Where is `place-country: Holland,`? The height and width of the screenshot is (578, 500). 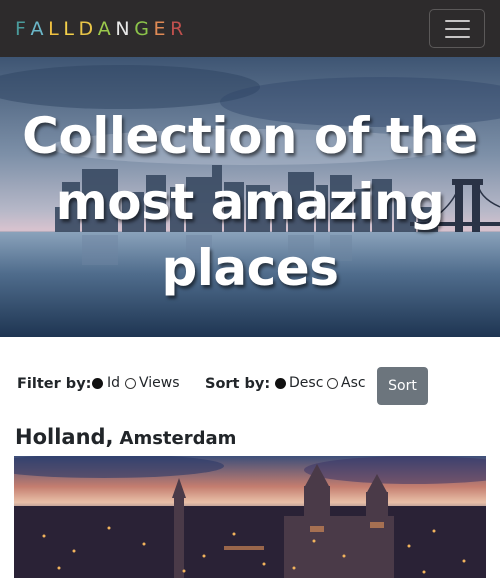
place-country: Holland, is located at coordinates (64, 437).